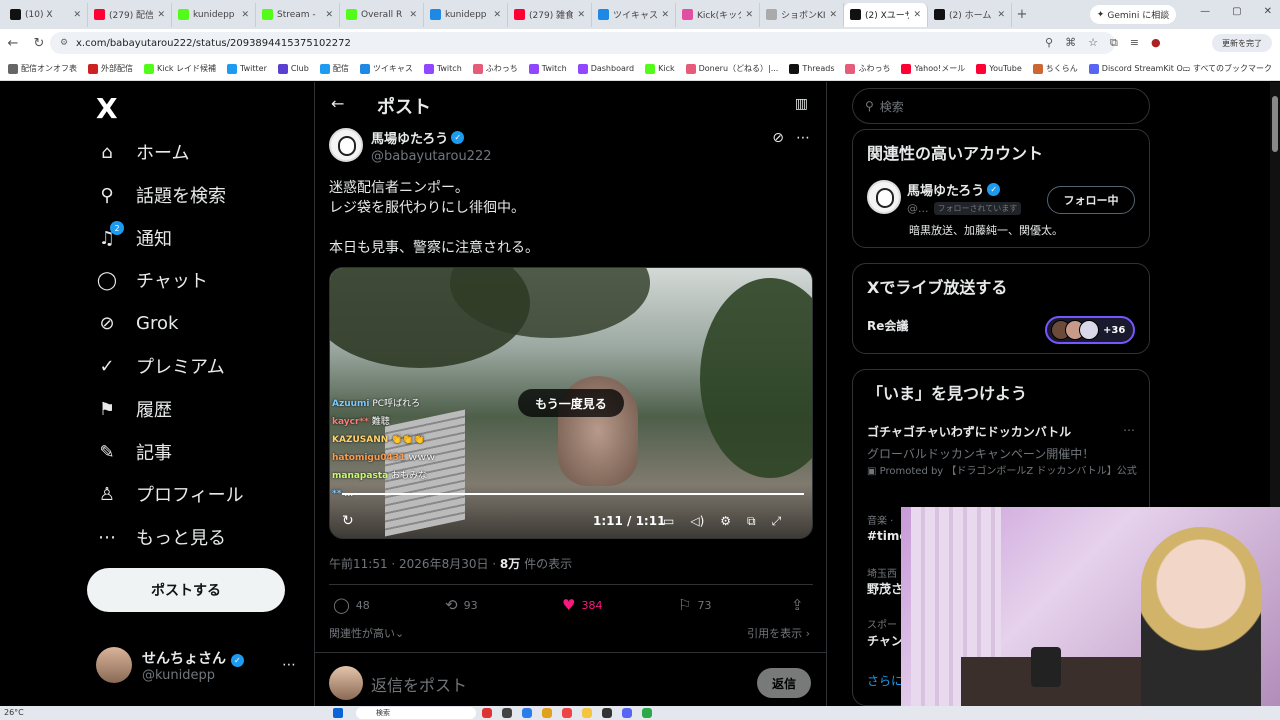  I want to click on reply-input: 返信をポスト, so click(419, 684).